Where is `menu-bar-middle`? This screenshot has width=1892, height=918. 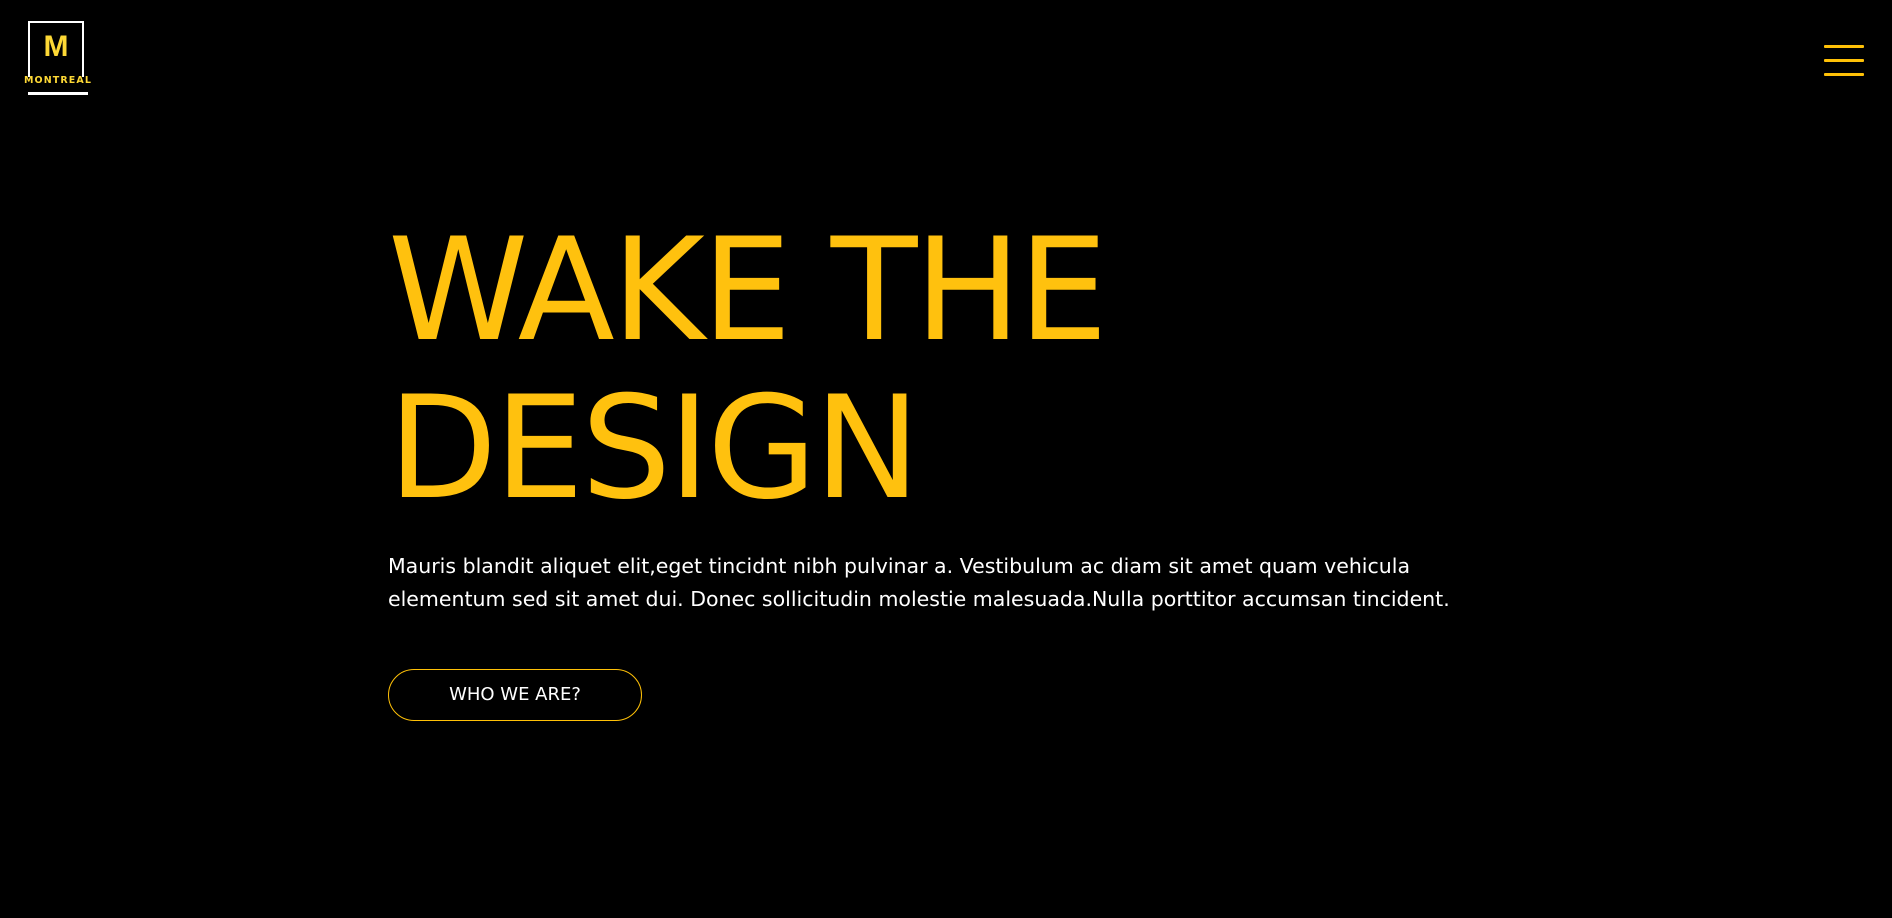 menu-bar-middle is located at coordinates (1844, 60).